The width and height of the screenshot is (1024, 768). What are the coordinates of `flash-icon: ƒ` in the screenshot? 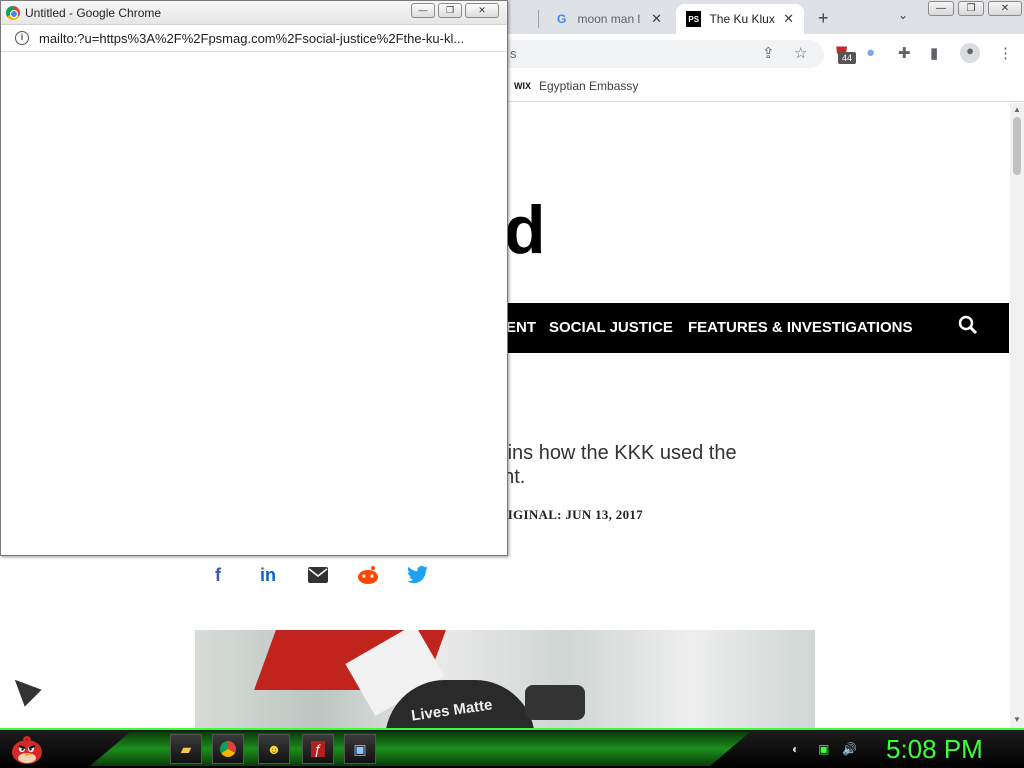 It's located at (318, 749).